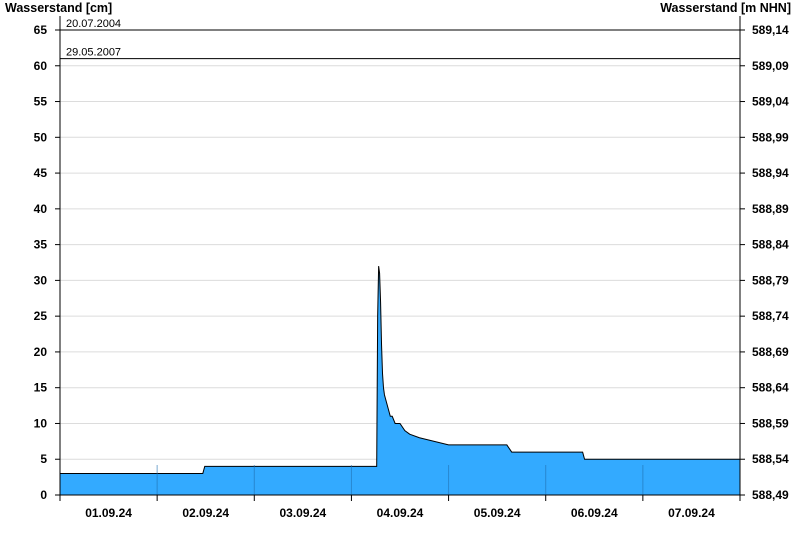  Describe the element at coordinates (41, 102) in the screenshot. I see `left-tick-label: 55` at that location.